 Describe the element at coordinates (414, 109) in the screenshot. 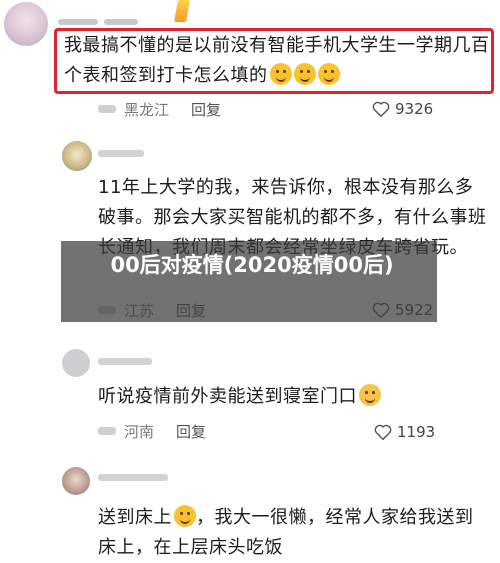

I see `like-count: 9326` at that location.